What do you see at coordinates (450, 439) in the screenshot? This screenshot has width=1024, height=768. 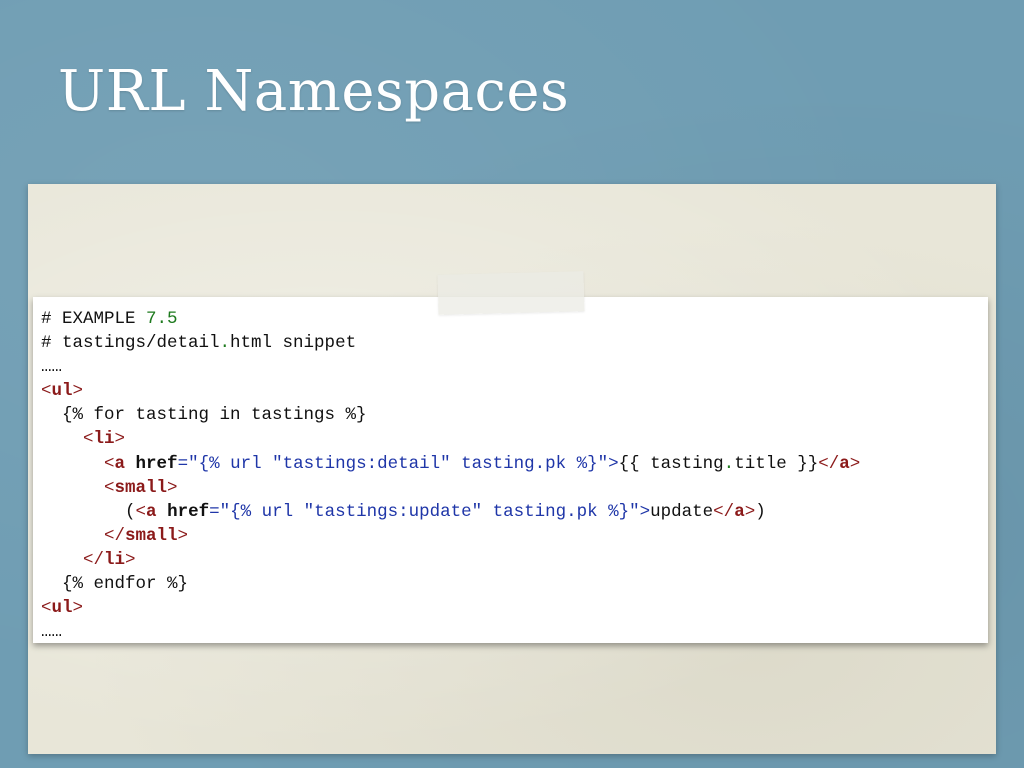 I see `code-line: <li>` at bounding box center [450, 439].